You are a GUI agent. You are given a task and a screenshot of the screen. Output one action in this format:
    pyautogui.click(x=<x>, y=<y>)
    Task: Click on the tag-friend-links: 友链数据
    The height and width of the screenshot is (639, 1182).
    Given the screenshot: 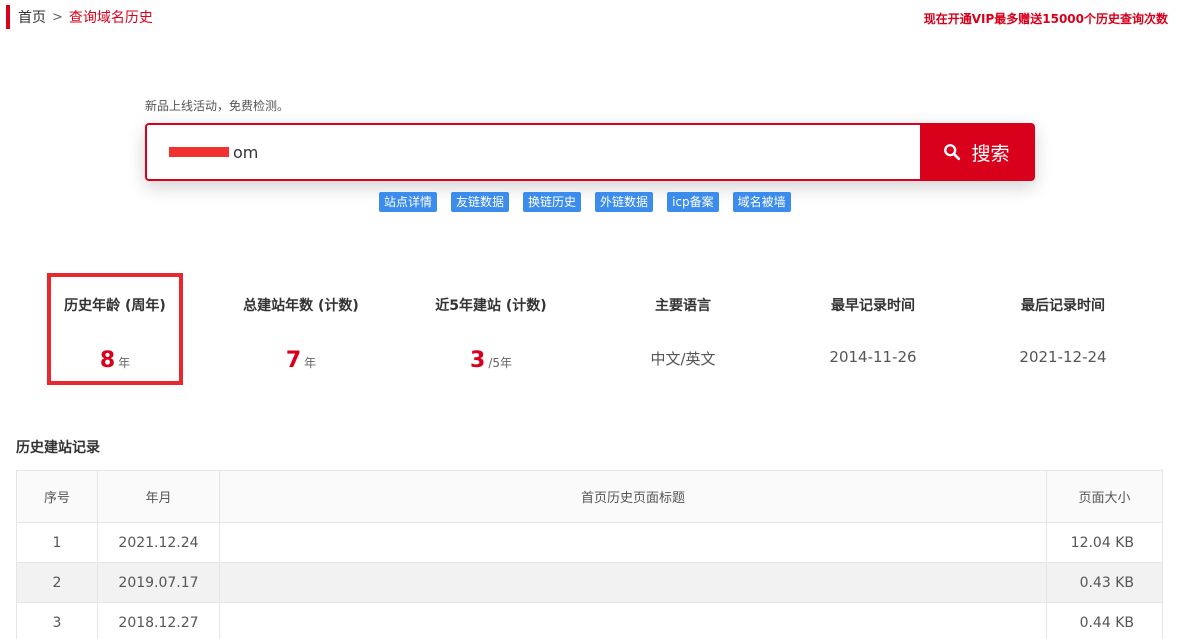 What is the action you would take?
    pyautogui.click(x=480, y=202)
    